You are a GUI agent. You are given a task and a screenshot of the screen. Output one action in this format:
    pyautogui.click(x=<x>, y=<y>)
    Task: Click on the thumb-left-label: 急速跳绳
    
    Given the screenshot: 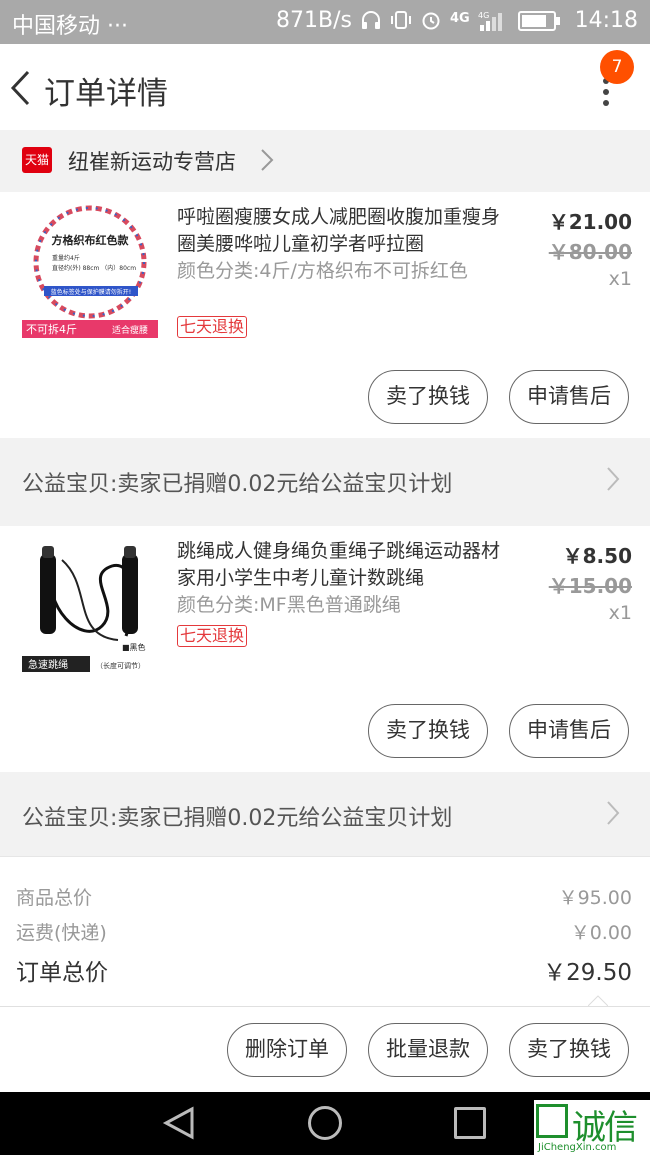 What is the action you would take?
    pyautogui.click(x=48, y=664)
    